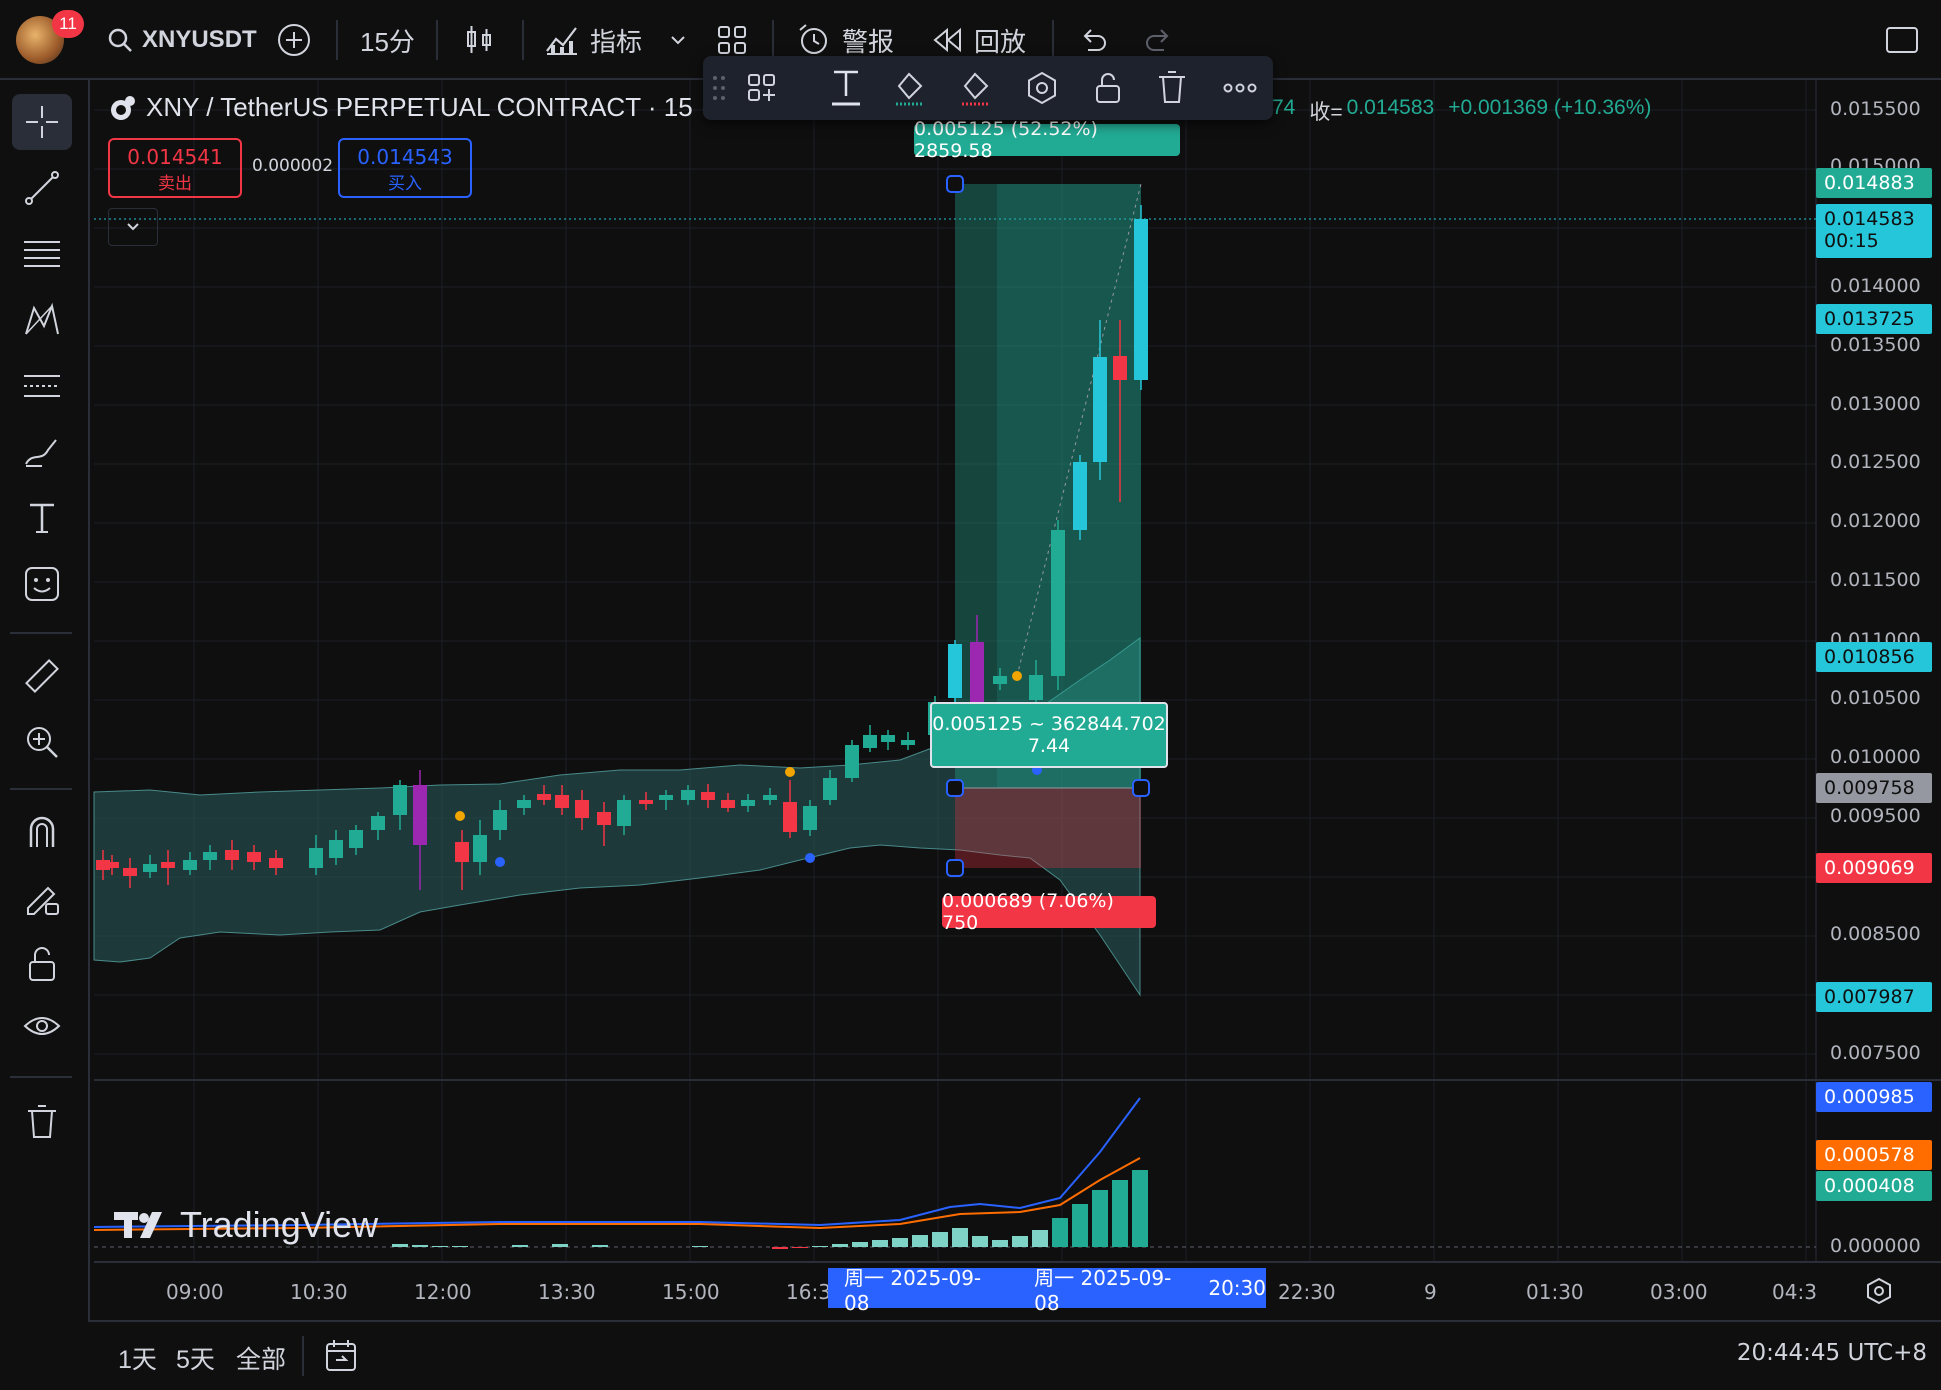 The width and height of the screenshot is (1941, 1390). Describe the element at coordinates (1875, 757) in the screenshot. I see `price-axis-label: 0.010000` at that location.